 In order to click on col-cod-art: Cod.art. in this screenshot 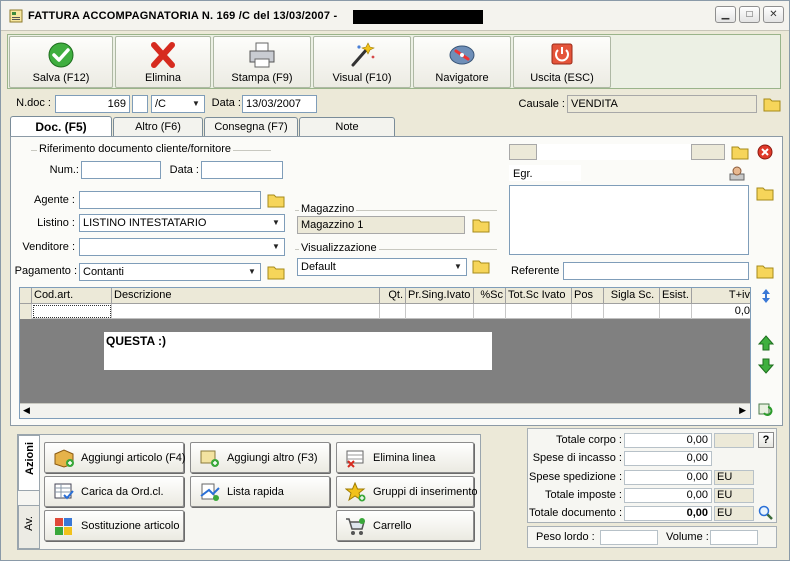, I will do `click(72, 296)`.